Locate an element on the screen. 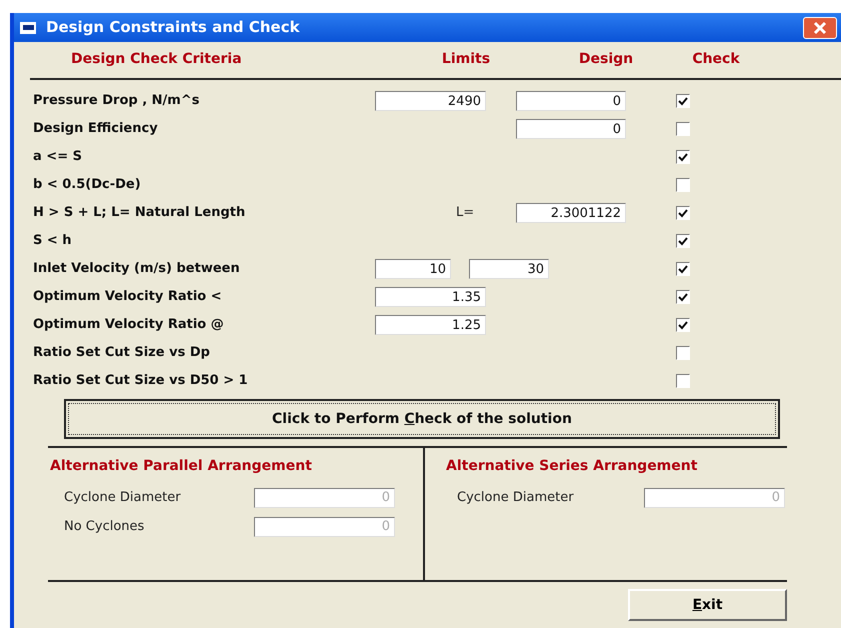  window-title: Design Constraints and Check is located at coordinates (173, 27).